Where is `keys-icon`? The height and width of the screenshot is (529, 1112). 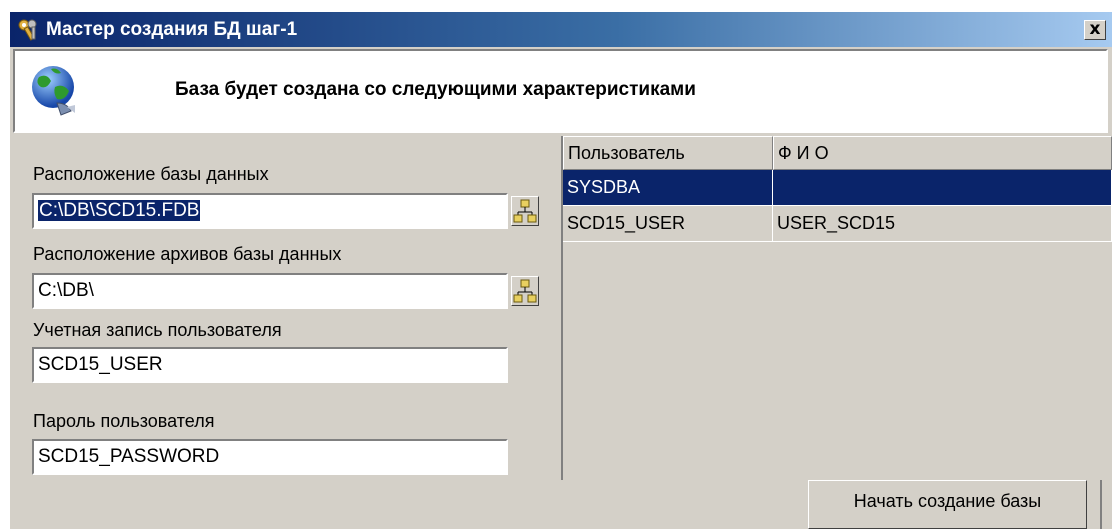
keys-icon is located at coordinates (27, 30).